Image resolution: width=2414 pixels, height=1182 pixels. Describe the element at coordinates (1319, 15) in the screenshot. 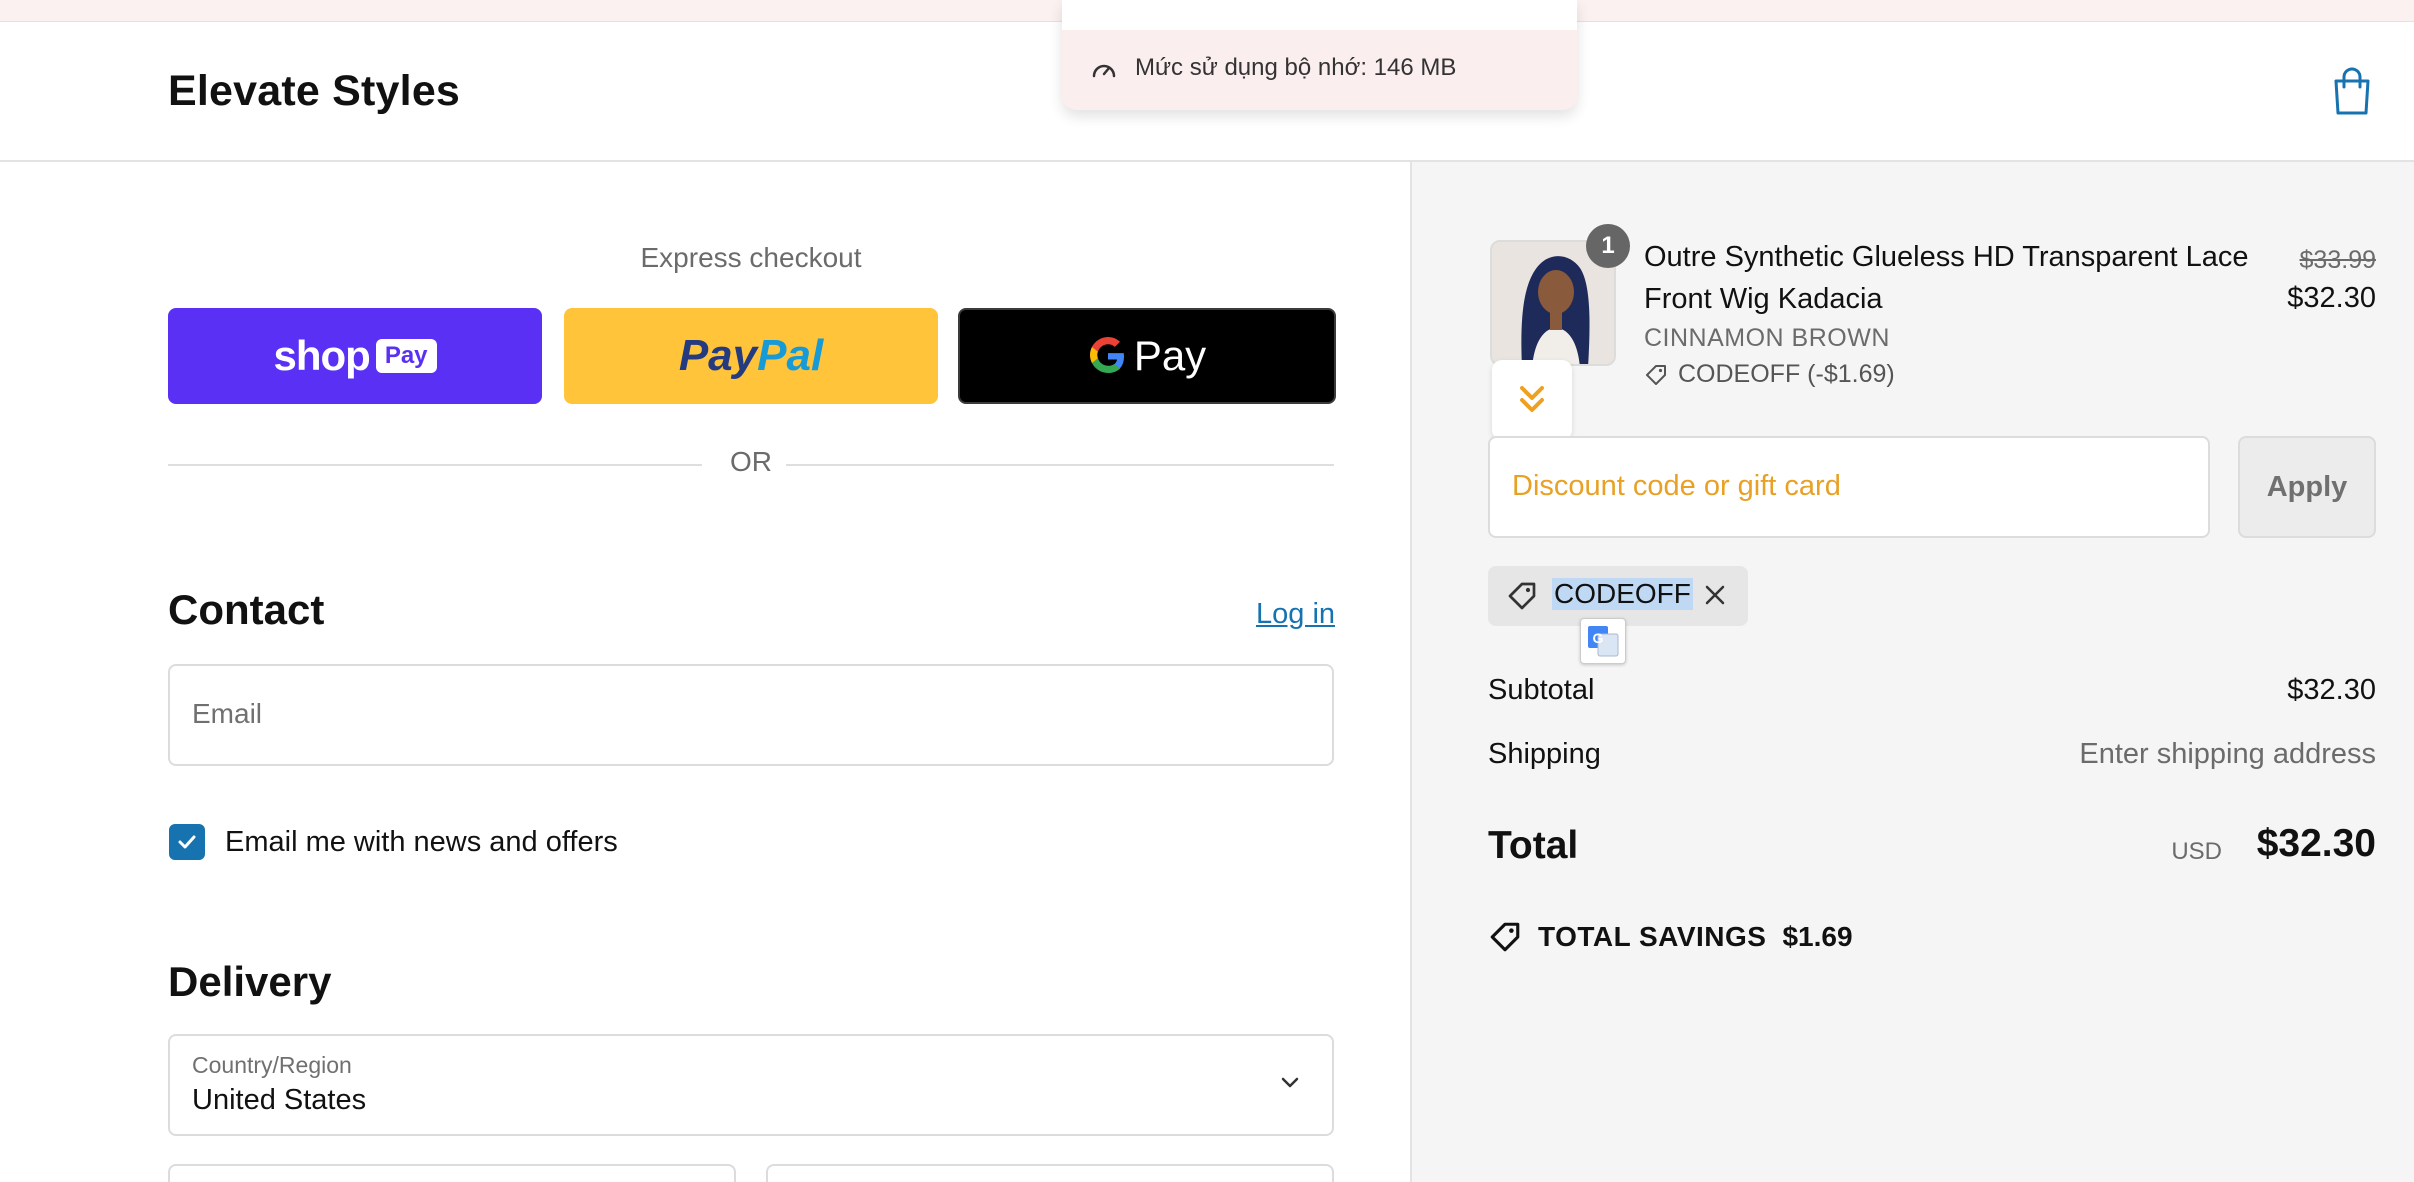

I see `popup-top-area` at that location.